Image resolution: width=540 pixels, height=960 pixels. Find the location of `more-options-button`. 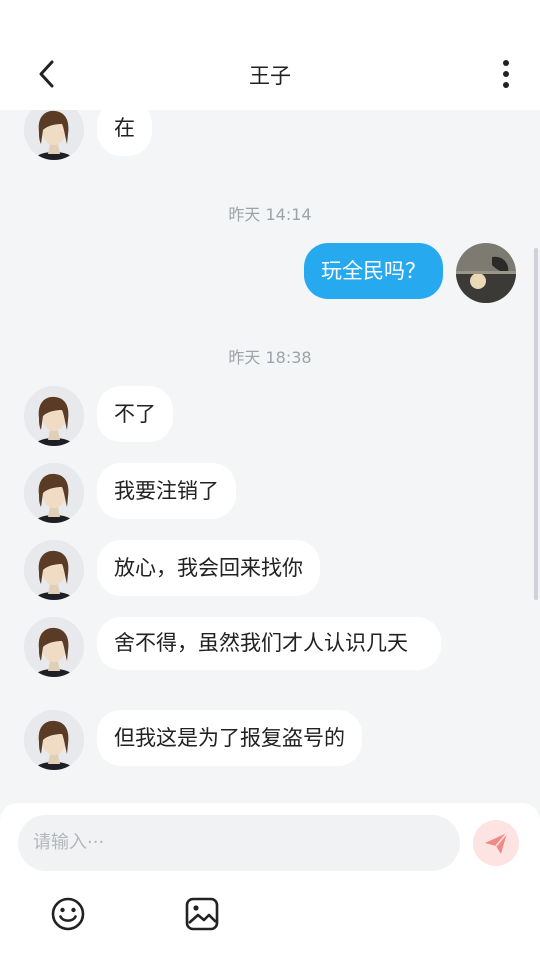

more-options-button is located at coordinates (506, 74).